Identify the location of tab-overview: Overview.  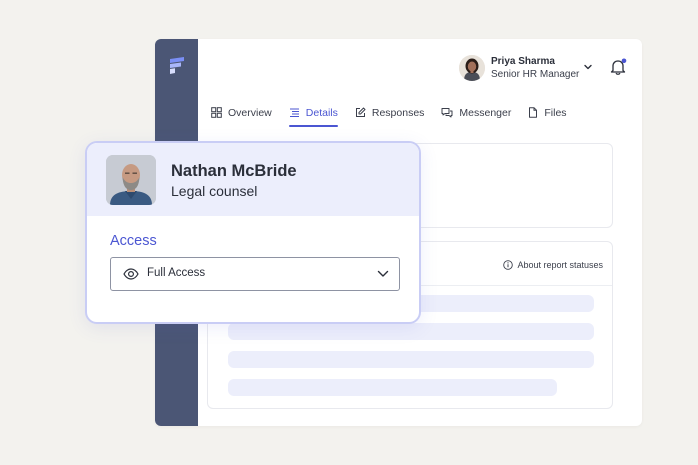
(241, 112).